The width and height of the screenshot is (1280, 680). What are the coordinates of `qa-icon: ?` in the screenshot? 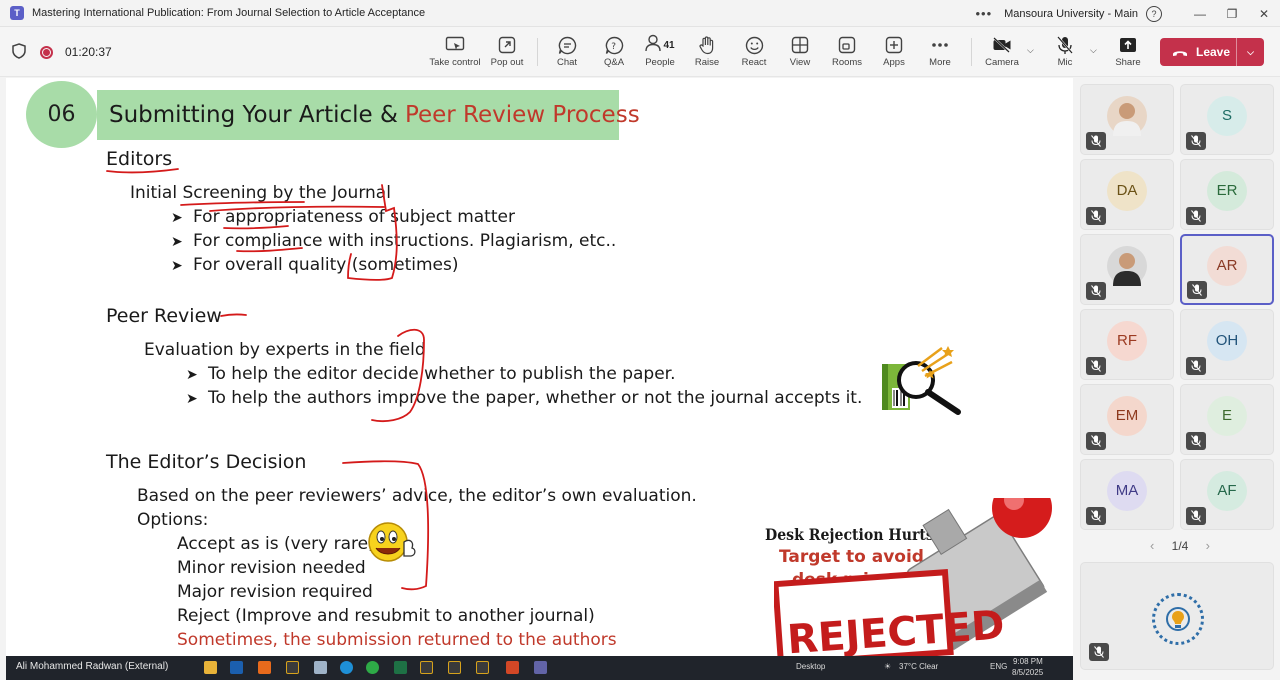 It's located at (614, 45).